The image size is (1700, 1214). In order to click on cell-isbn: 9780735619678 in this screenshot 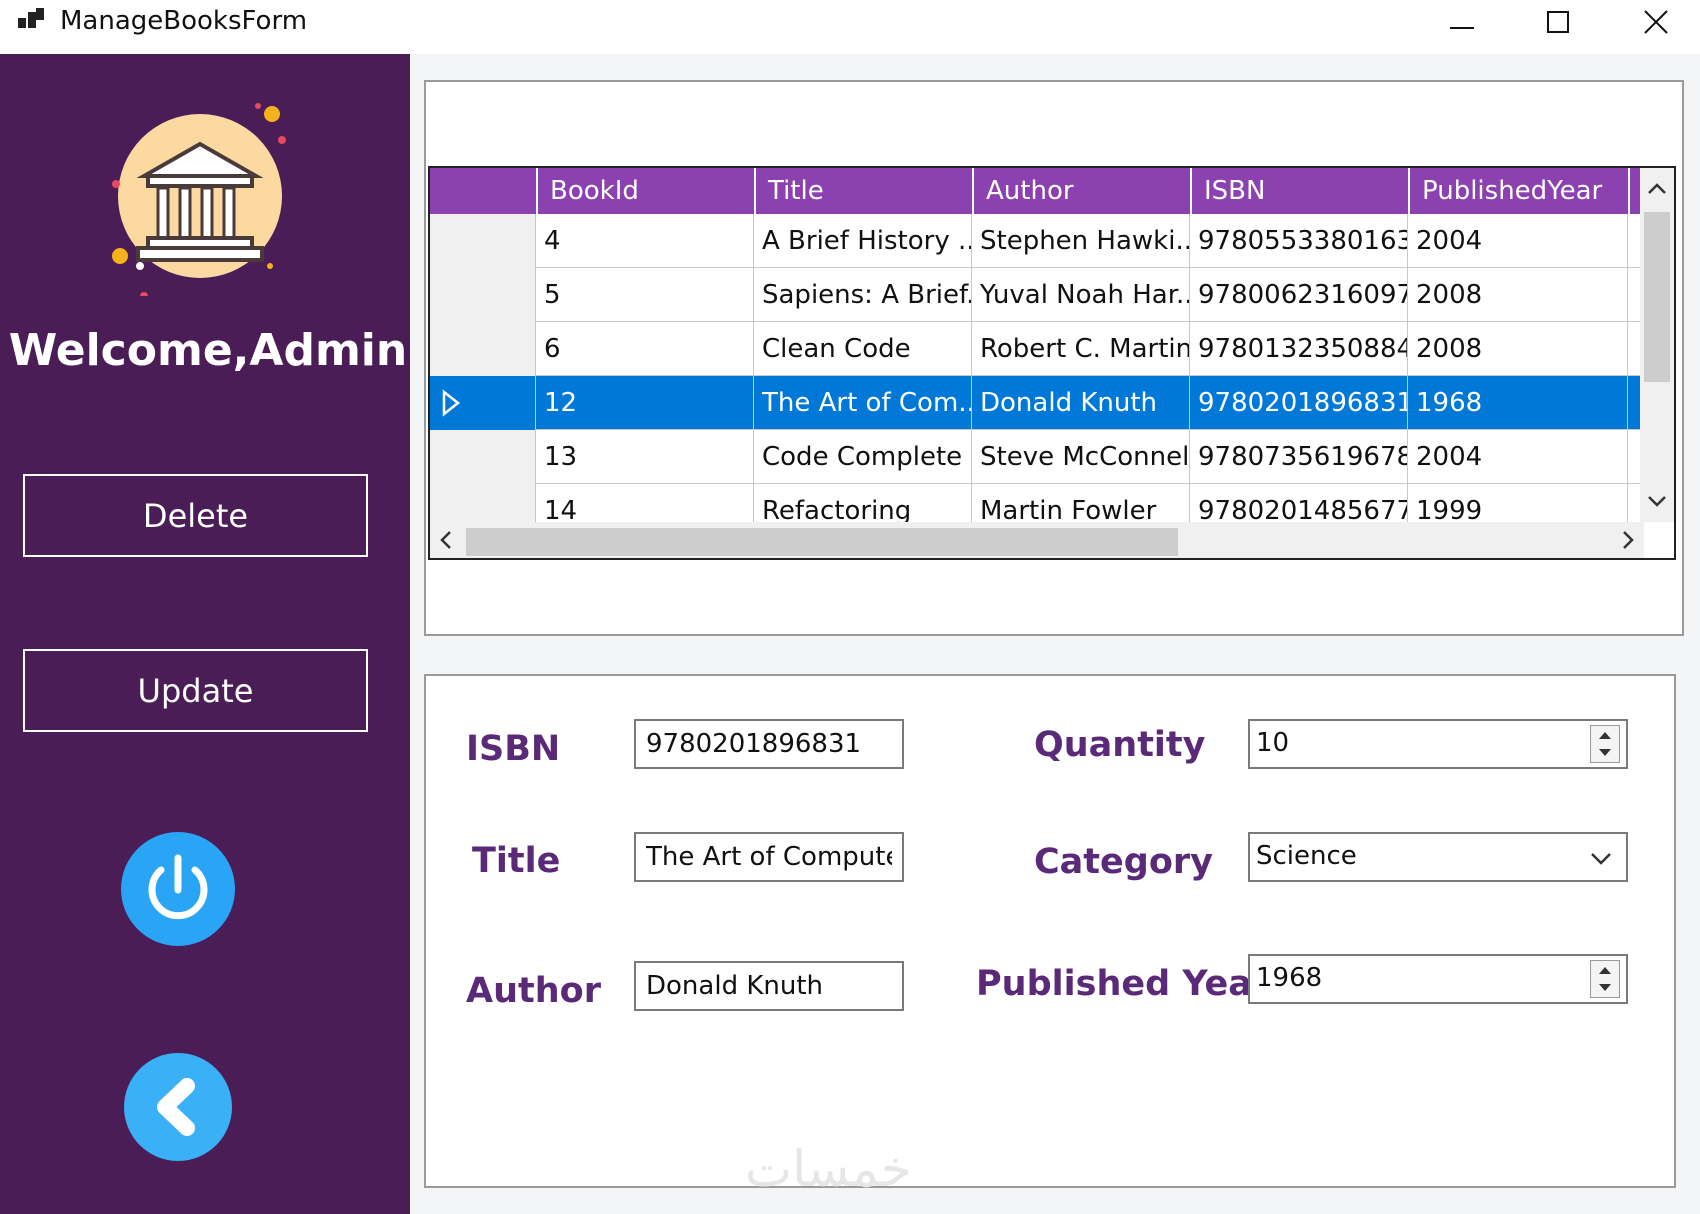, I will do `click(1299, 457)`.